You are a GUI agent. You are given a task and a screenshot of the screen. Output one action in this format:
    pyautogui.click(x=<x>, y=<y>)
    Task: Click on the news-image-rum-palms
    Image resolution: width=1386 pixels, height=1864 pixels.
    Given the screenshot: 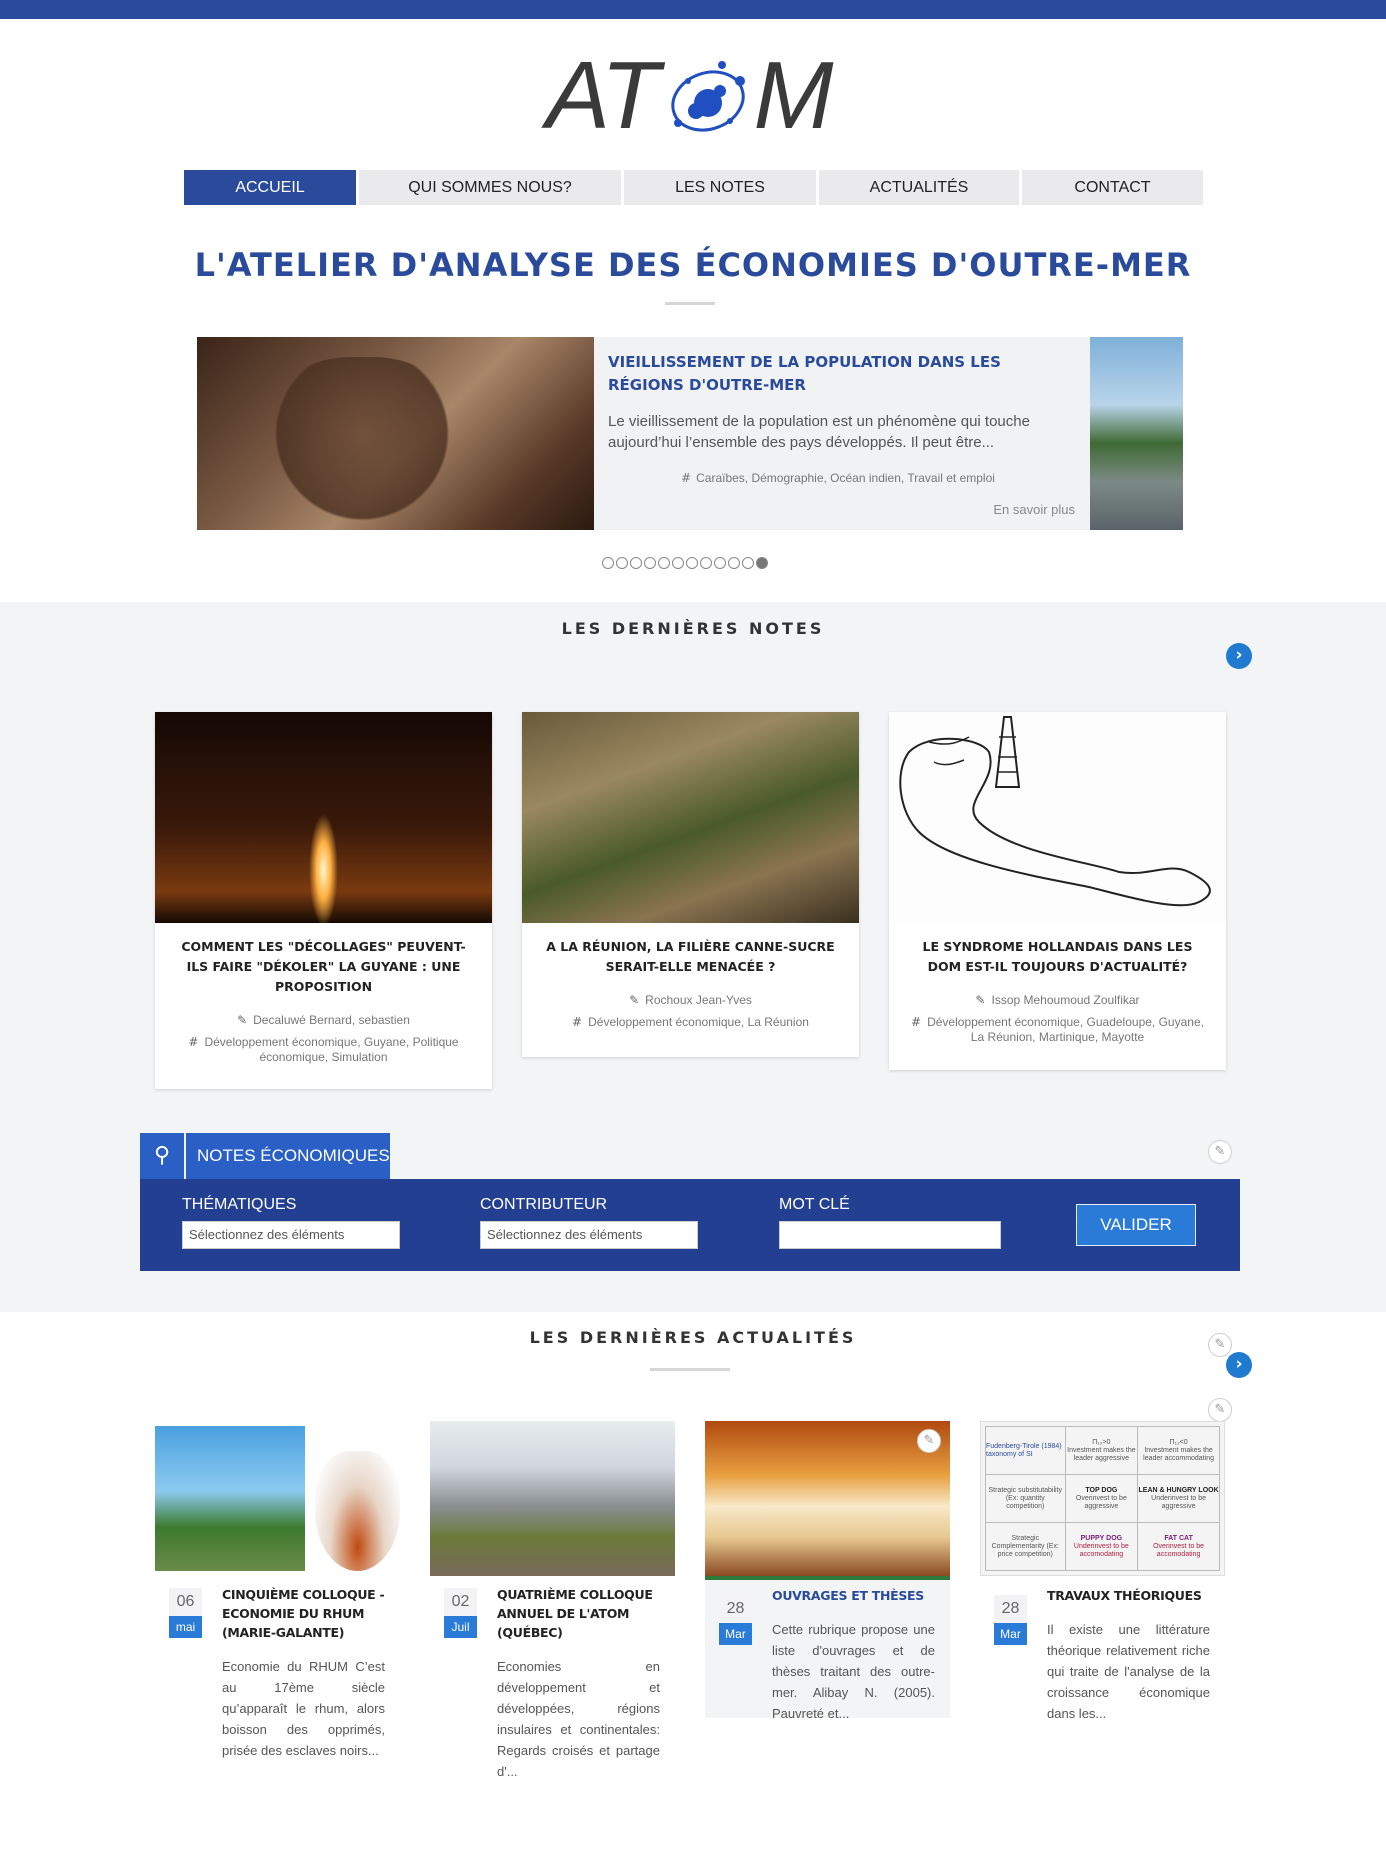 What is the action you would take?
    pyautogui.click(x=277, y=1501)
    